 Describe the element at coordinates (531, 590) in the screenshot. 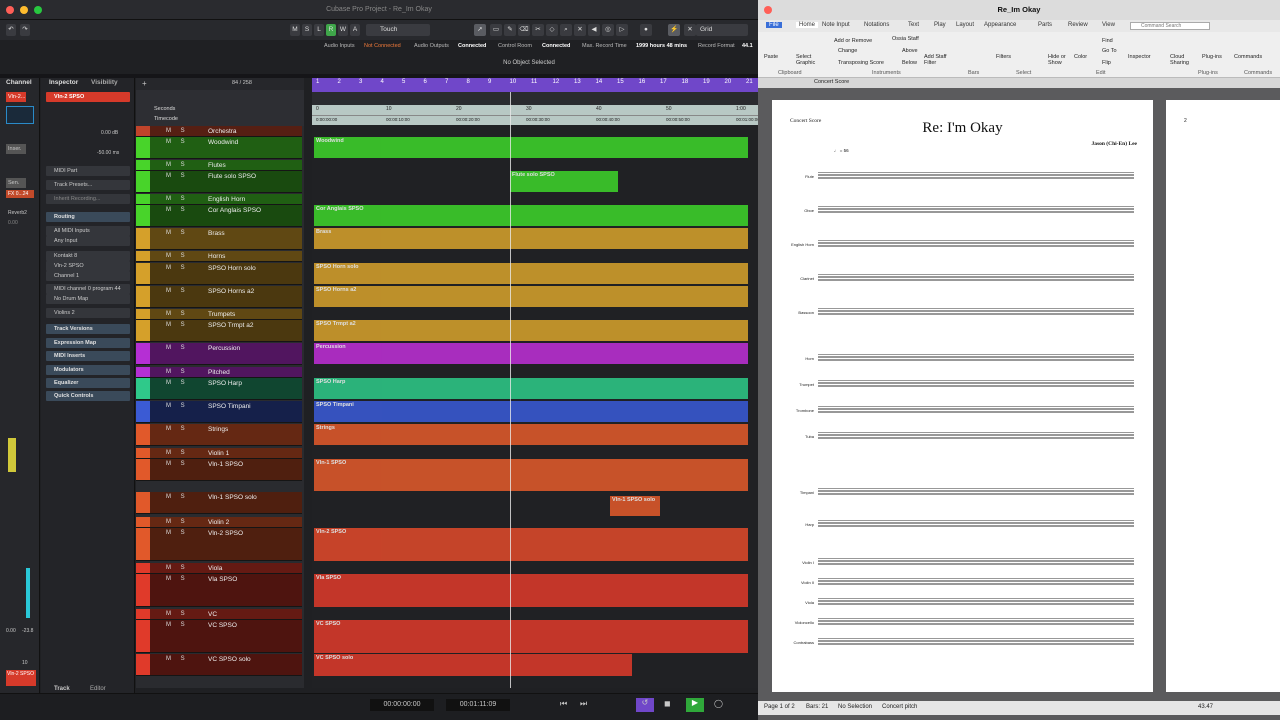

I see `event-block: Vla SPSO` at that location.